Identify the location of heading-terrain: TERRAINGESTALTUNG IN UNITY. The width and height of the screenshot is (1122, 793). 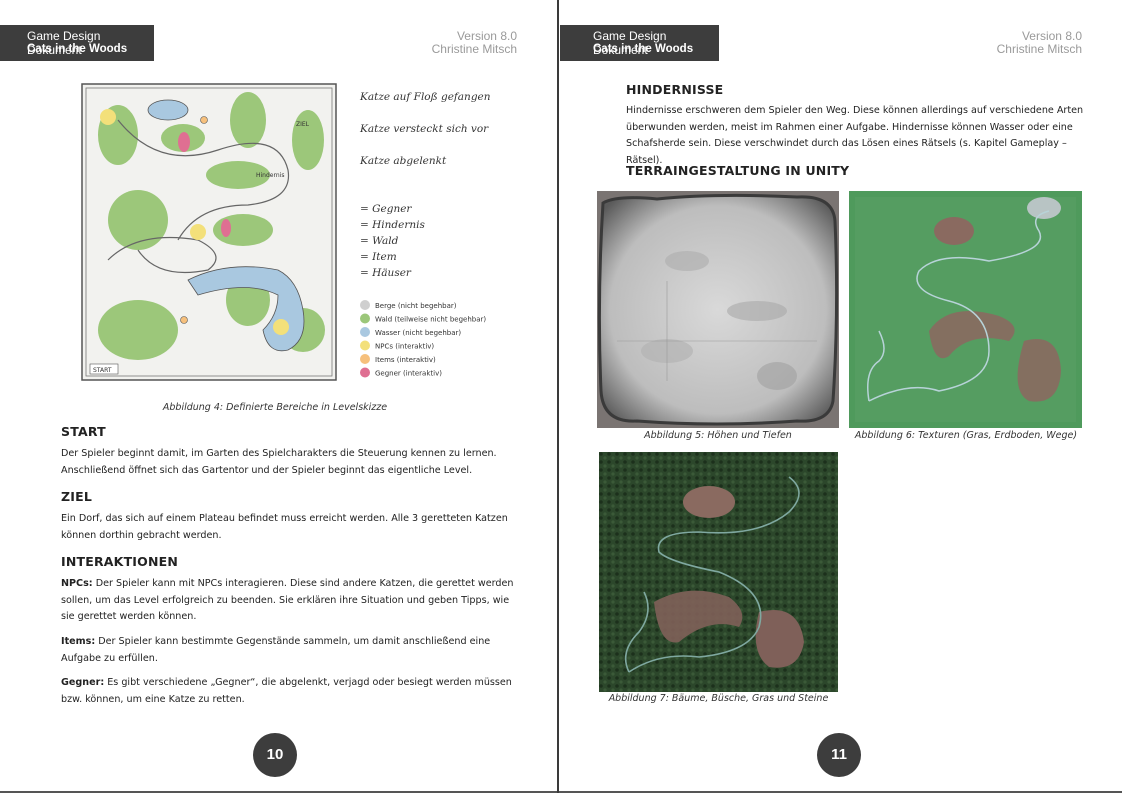
(738, 170).